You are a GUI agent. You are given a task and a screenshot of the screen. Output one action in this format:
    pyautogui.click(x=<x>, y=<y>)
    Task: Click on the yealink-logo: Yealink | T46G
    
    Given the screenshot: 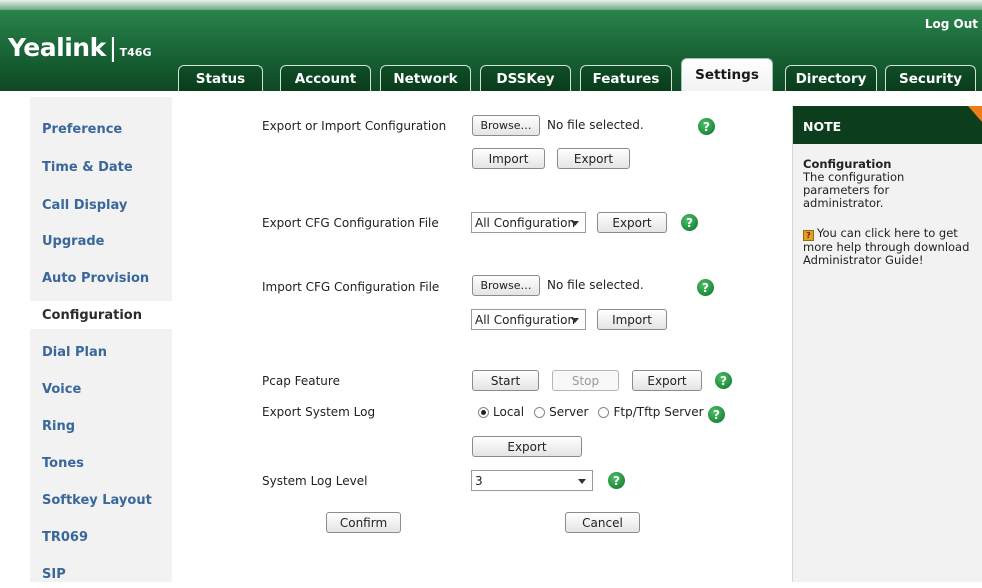 What is the action you would take?
    pyautogui.click(x=79, y=47)
    